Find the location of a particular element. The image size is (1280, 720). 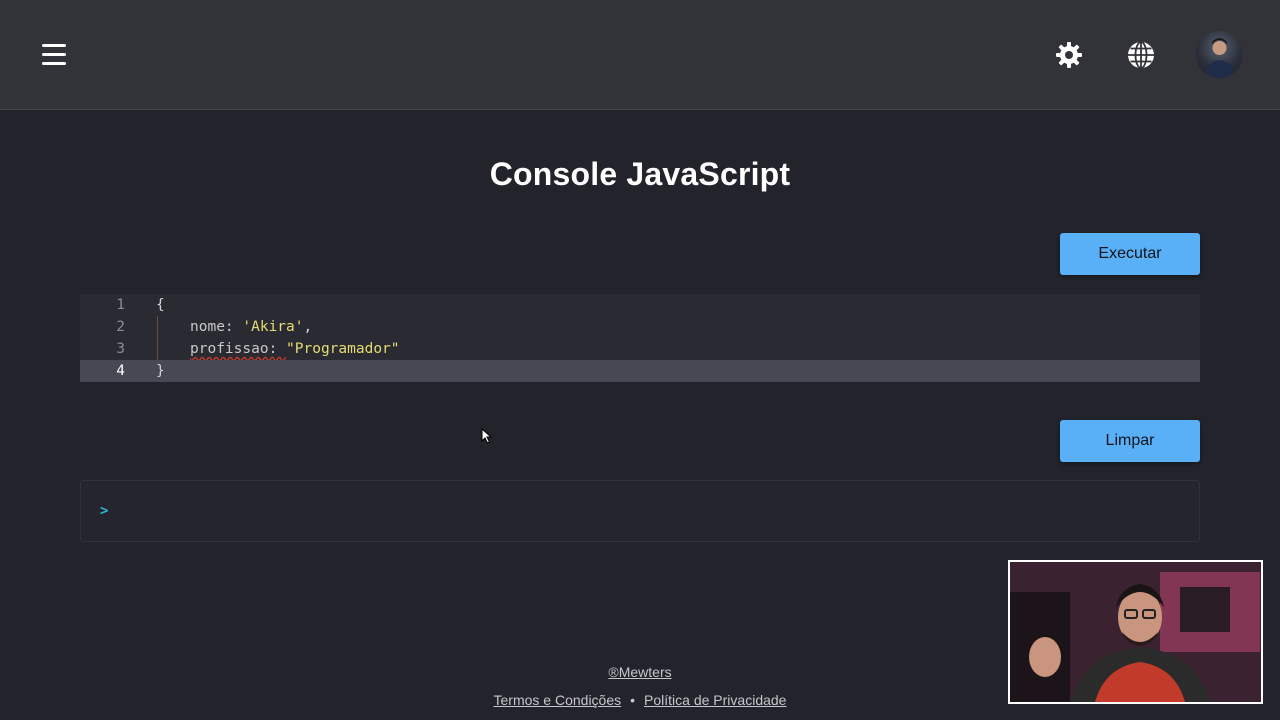

code-line: 1 { is located at coordinates (640, 305).